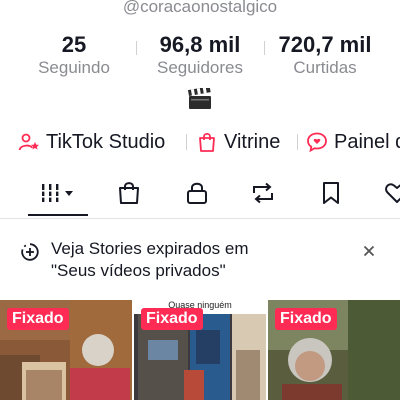  What do you see at coordinates (150, 248) in the screenshot?
I see `notice-line-1: Veja Stories expirados em` at bounding box center [150, 248].